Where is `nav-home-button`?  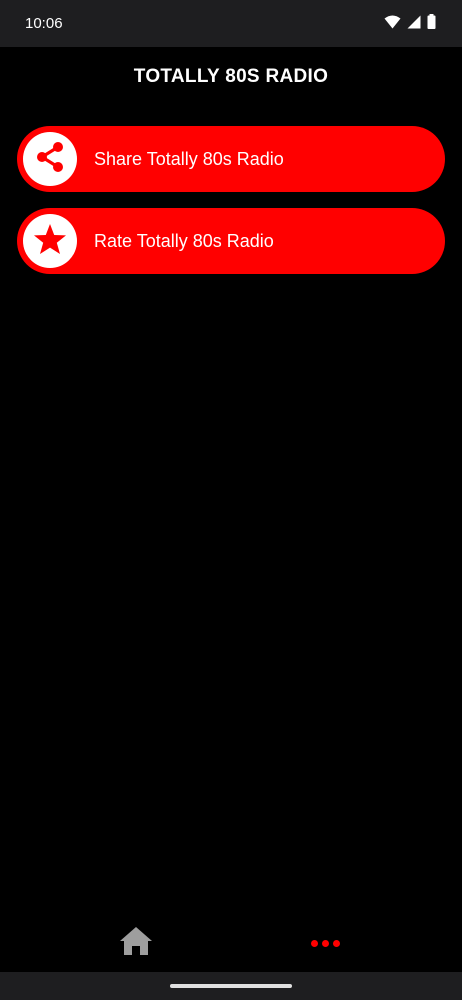
nav-home-button is located at coordinates (136, 943).